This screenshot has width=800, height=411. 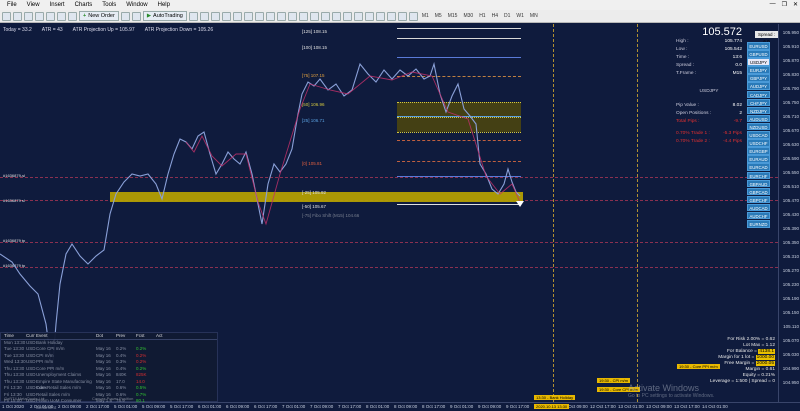 I want to click on crosshair-icon, so click(x=325, y=16).